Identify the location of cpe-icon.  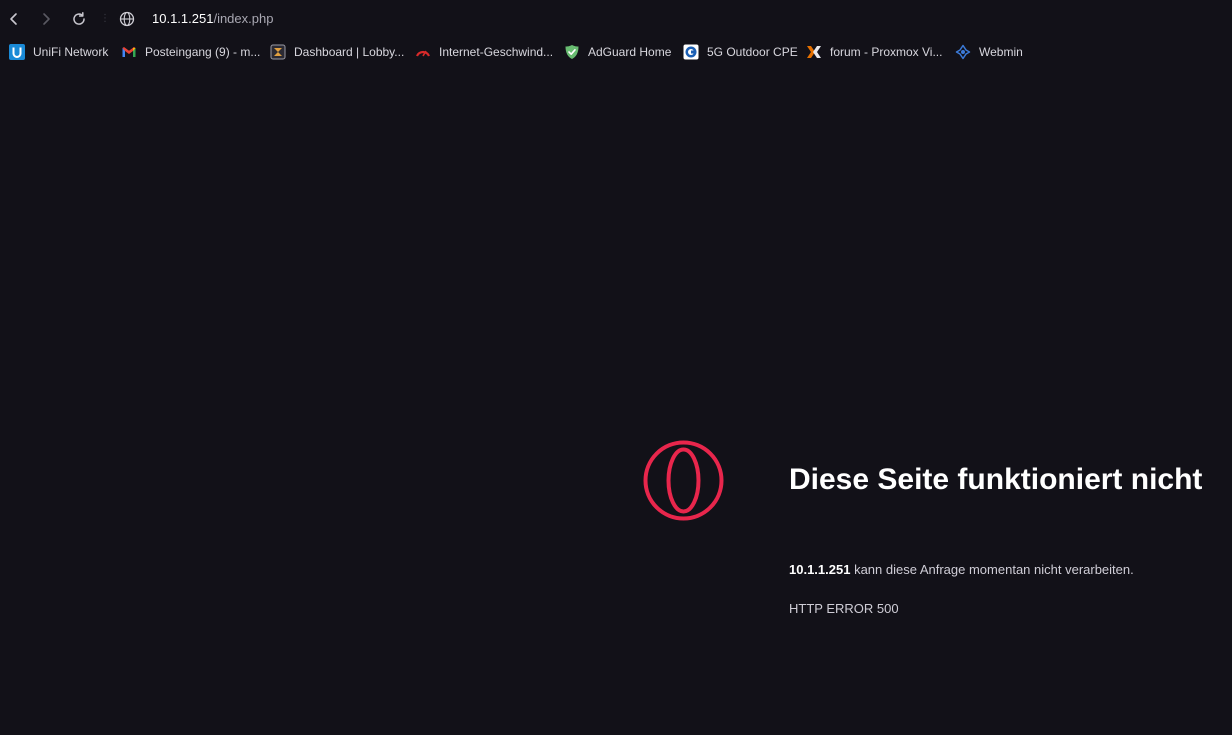
(691, 52).